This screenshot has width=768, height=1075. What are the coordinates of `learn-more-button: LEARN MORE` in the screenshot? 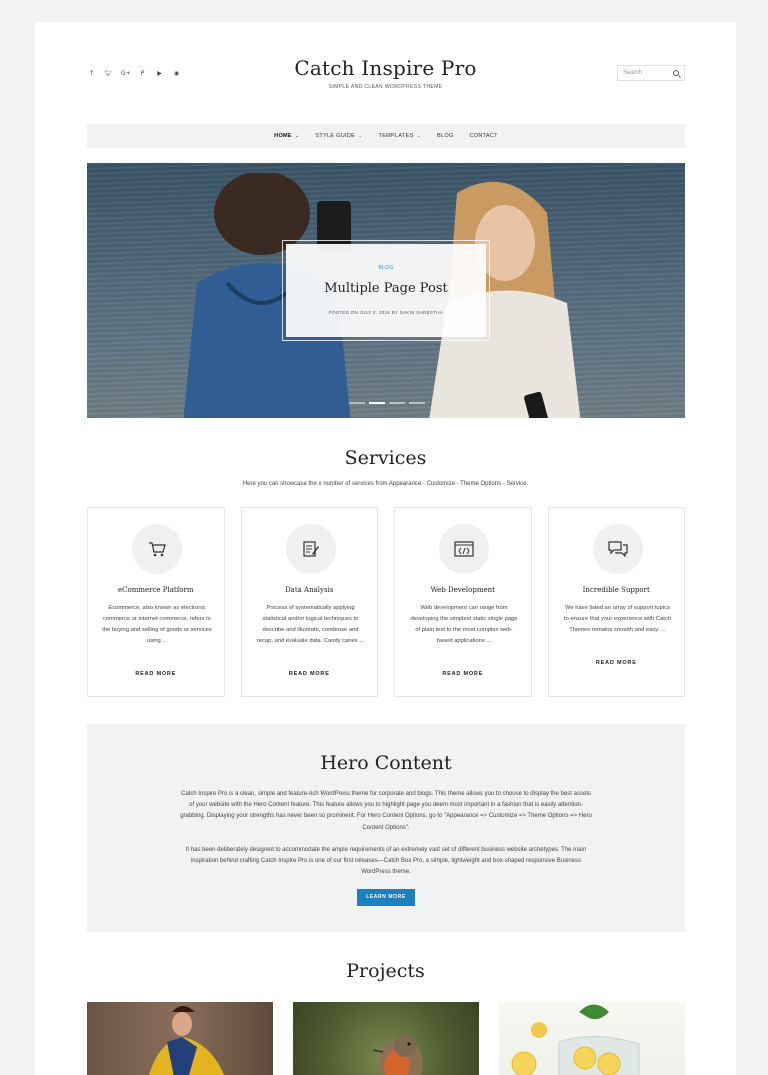 It's located at (386, 897).